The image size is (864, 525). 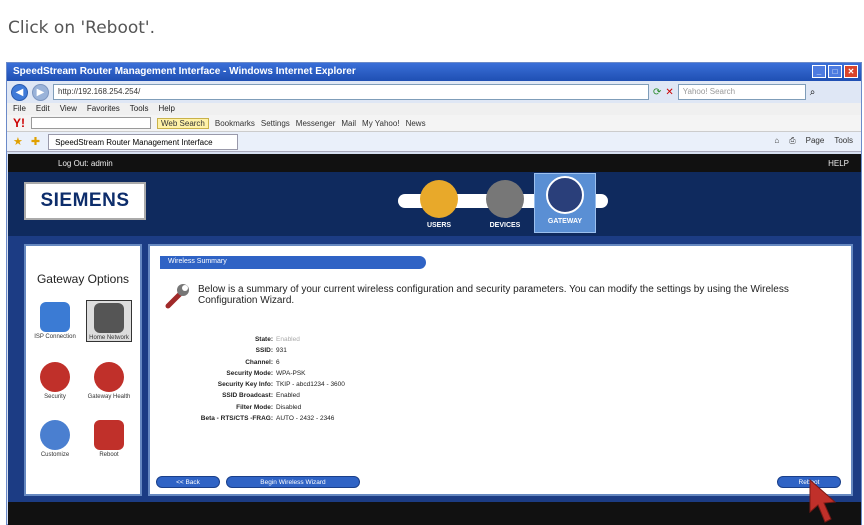 I want to click on search-icon: ⌕, so click(x=813, y=92).